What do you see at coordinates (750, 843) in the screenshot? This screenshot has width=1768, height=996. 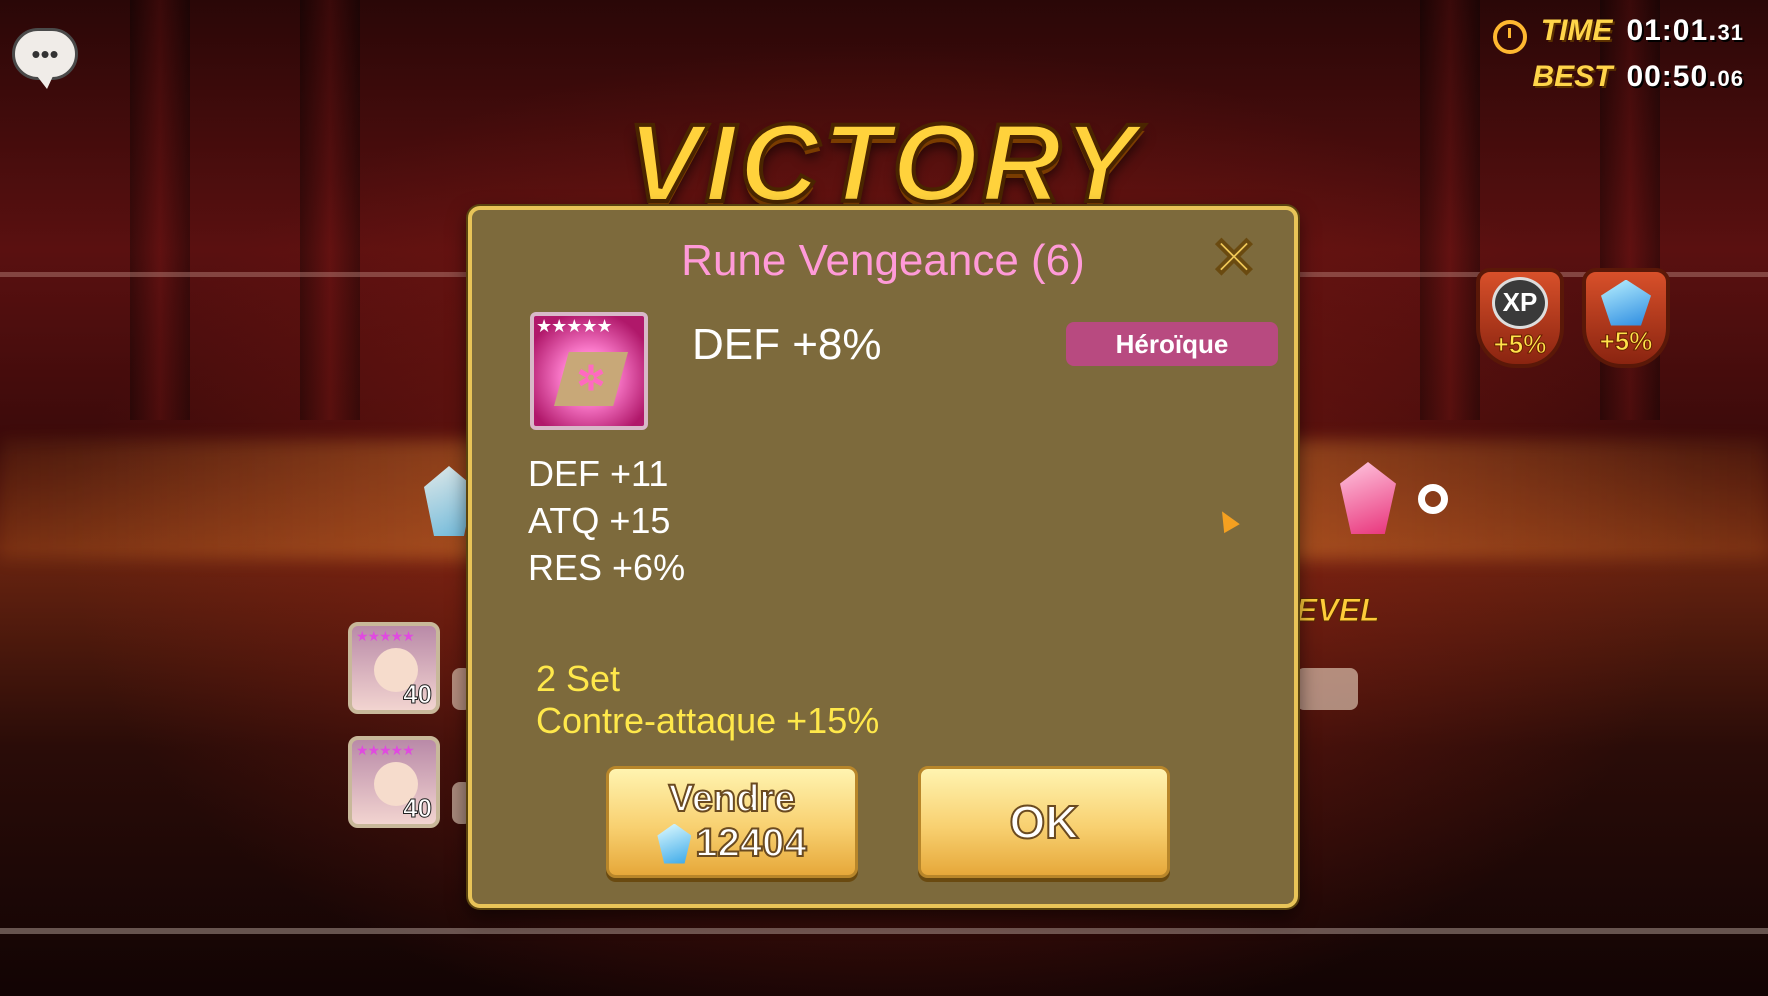 I see `sell-price-value: 12404` at bounding box center [750, 843].